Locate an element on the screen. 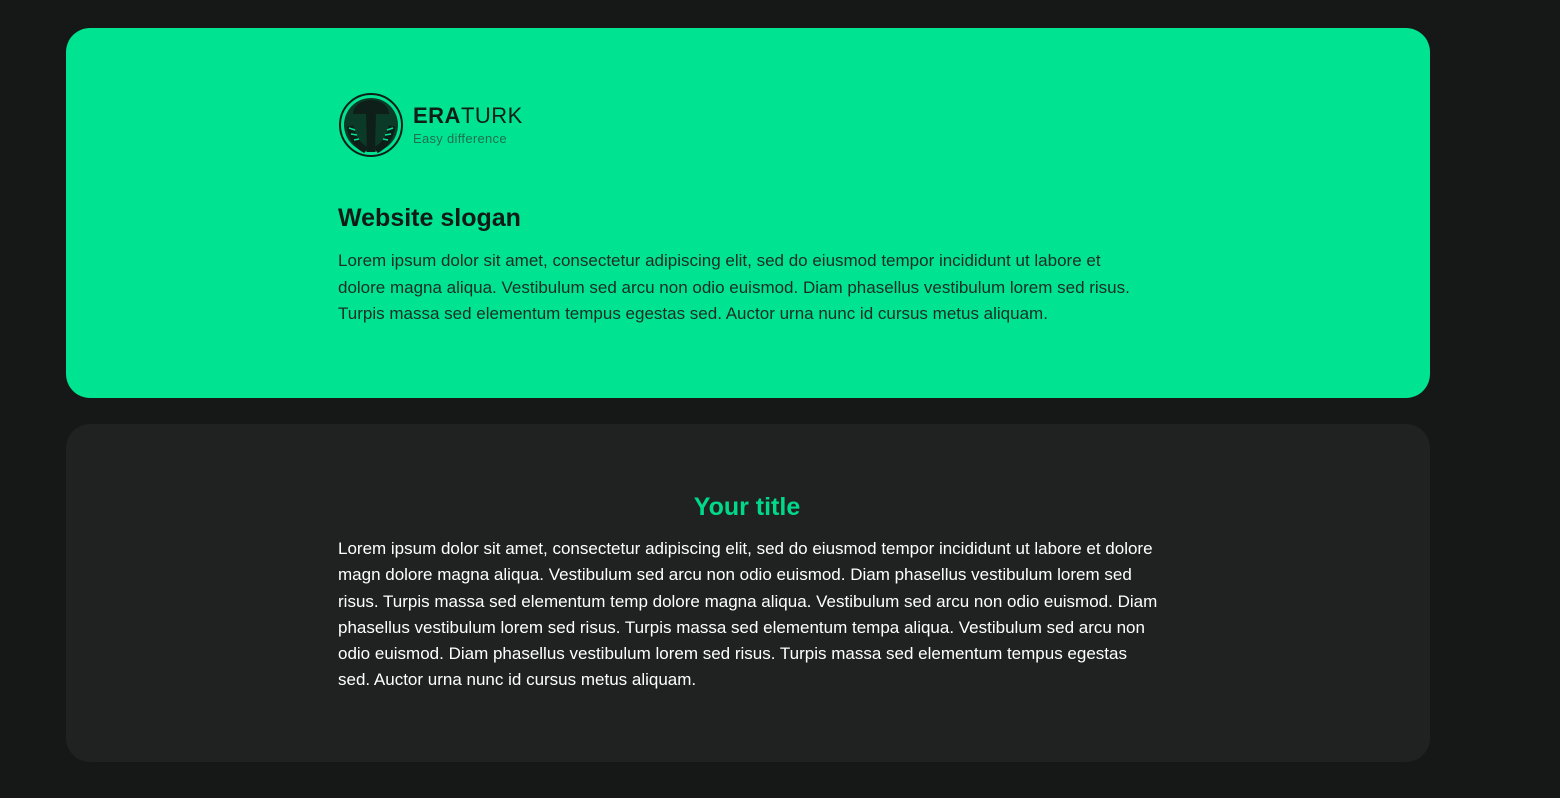 The width and height of the screenshot is (1560, 798). eraturk-logo-icon is located at coordinates (371, 125).